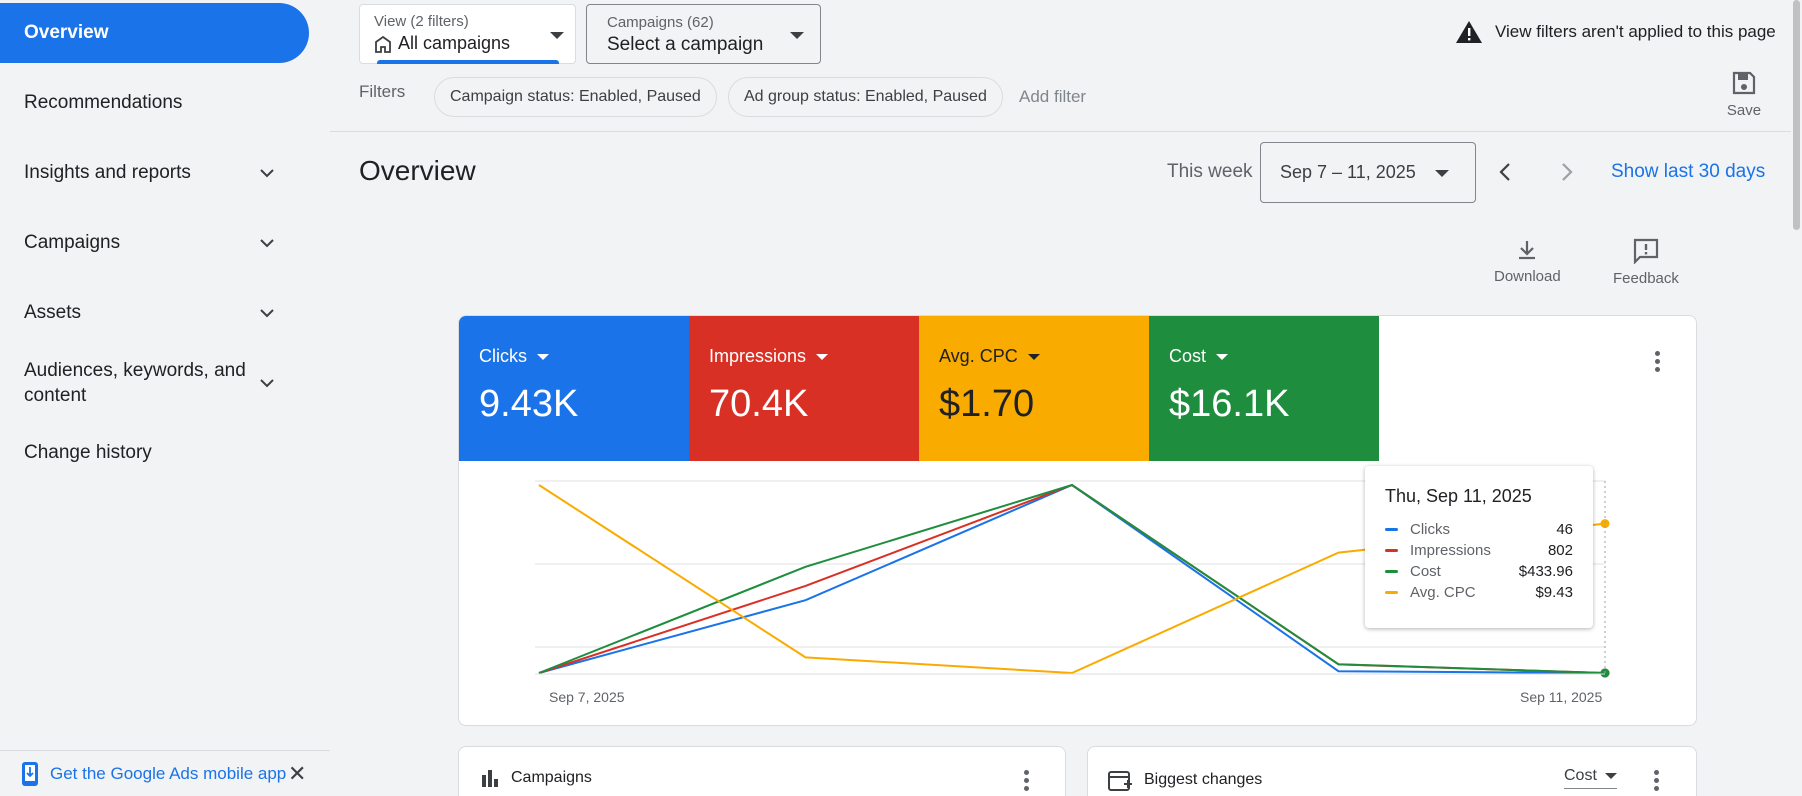 The width and height of the screenshot is (1802, 796). I want to click on tooltip-row: Avg. CPC $9.43, so click(1479, 592).